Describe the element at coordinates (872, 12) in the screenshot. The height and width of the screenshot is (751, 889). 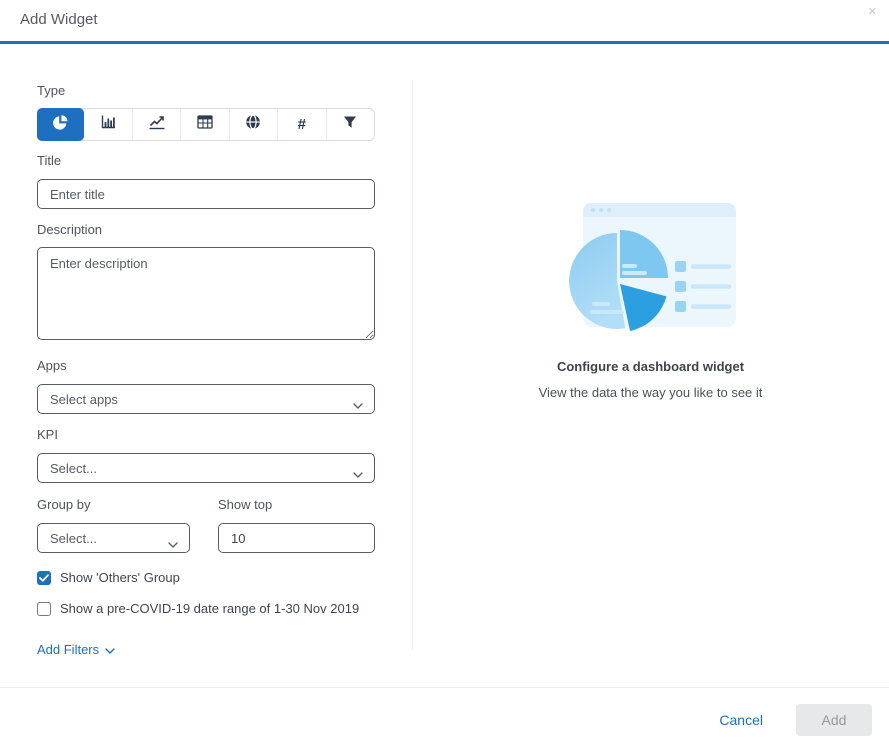
I see `close-icon: ✕` at that location.